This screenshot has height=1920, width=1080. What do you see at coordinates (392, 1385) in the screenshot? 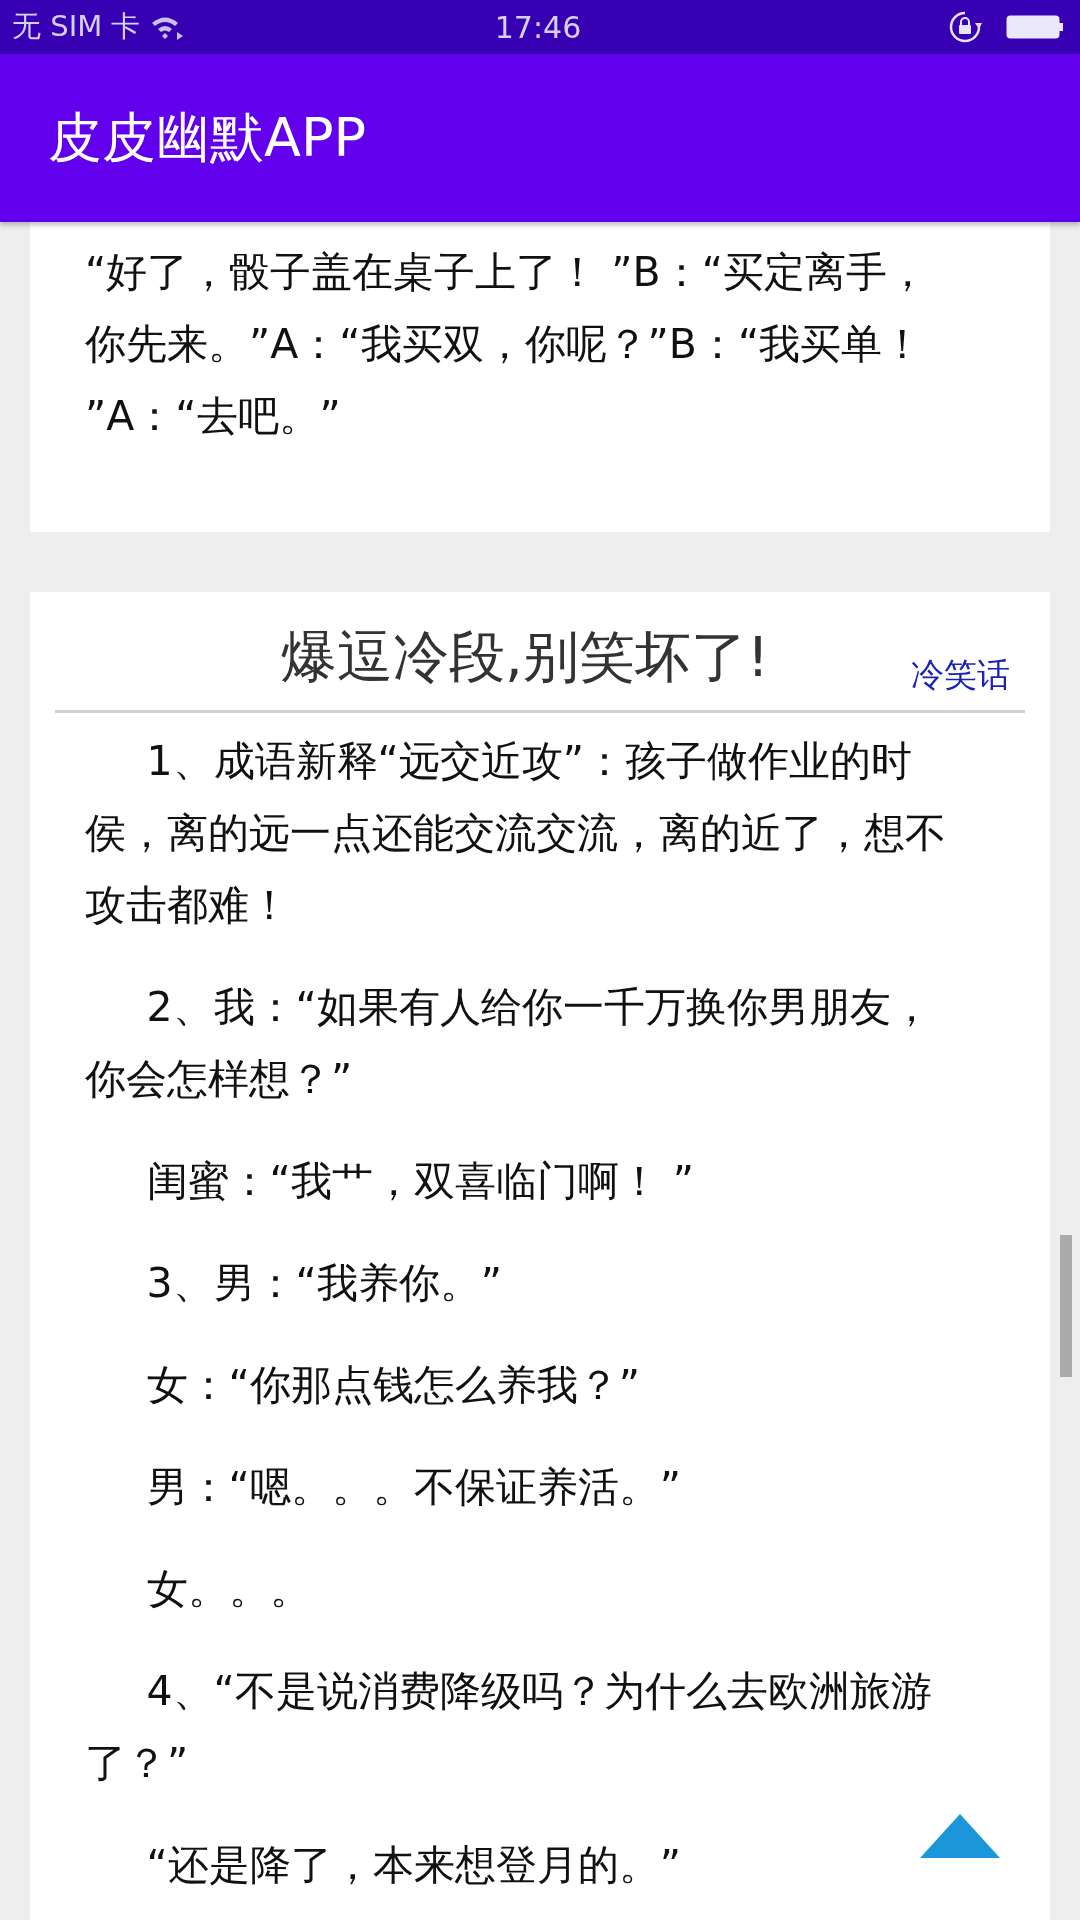
I see `joke-paragraph: 女：“你那点钱怎么养我？”` at bounding box center [392, 1385].